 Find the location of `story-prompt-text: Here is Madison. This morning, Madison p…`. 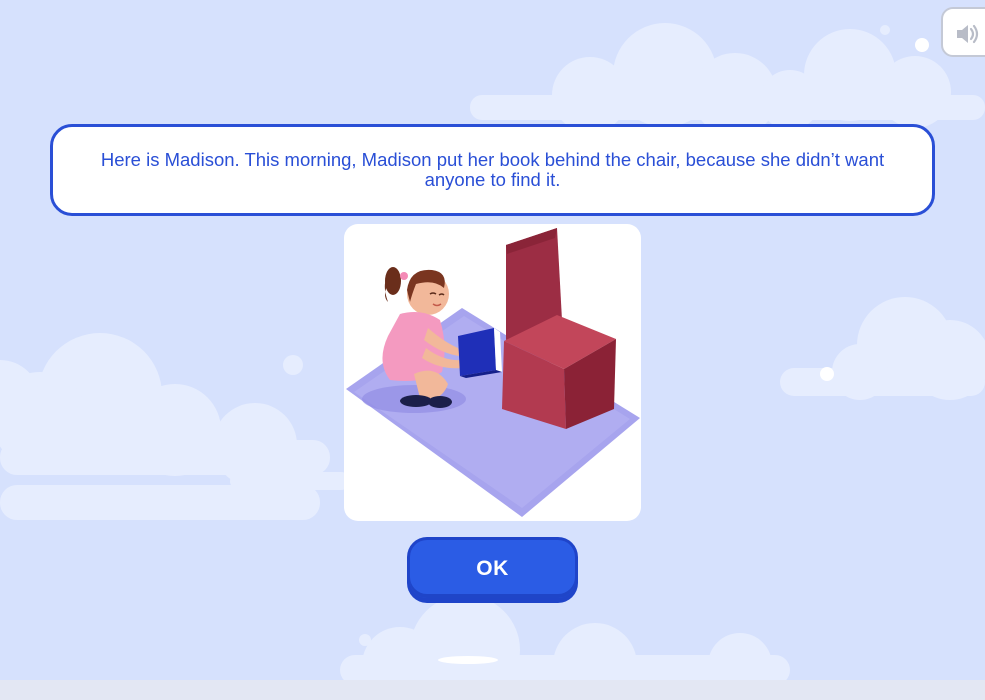

story-prompt-text: Here is Madison. This morning, Madison p… is located at coordinates (492, 169).